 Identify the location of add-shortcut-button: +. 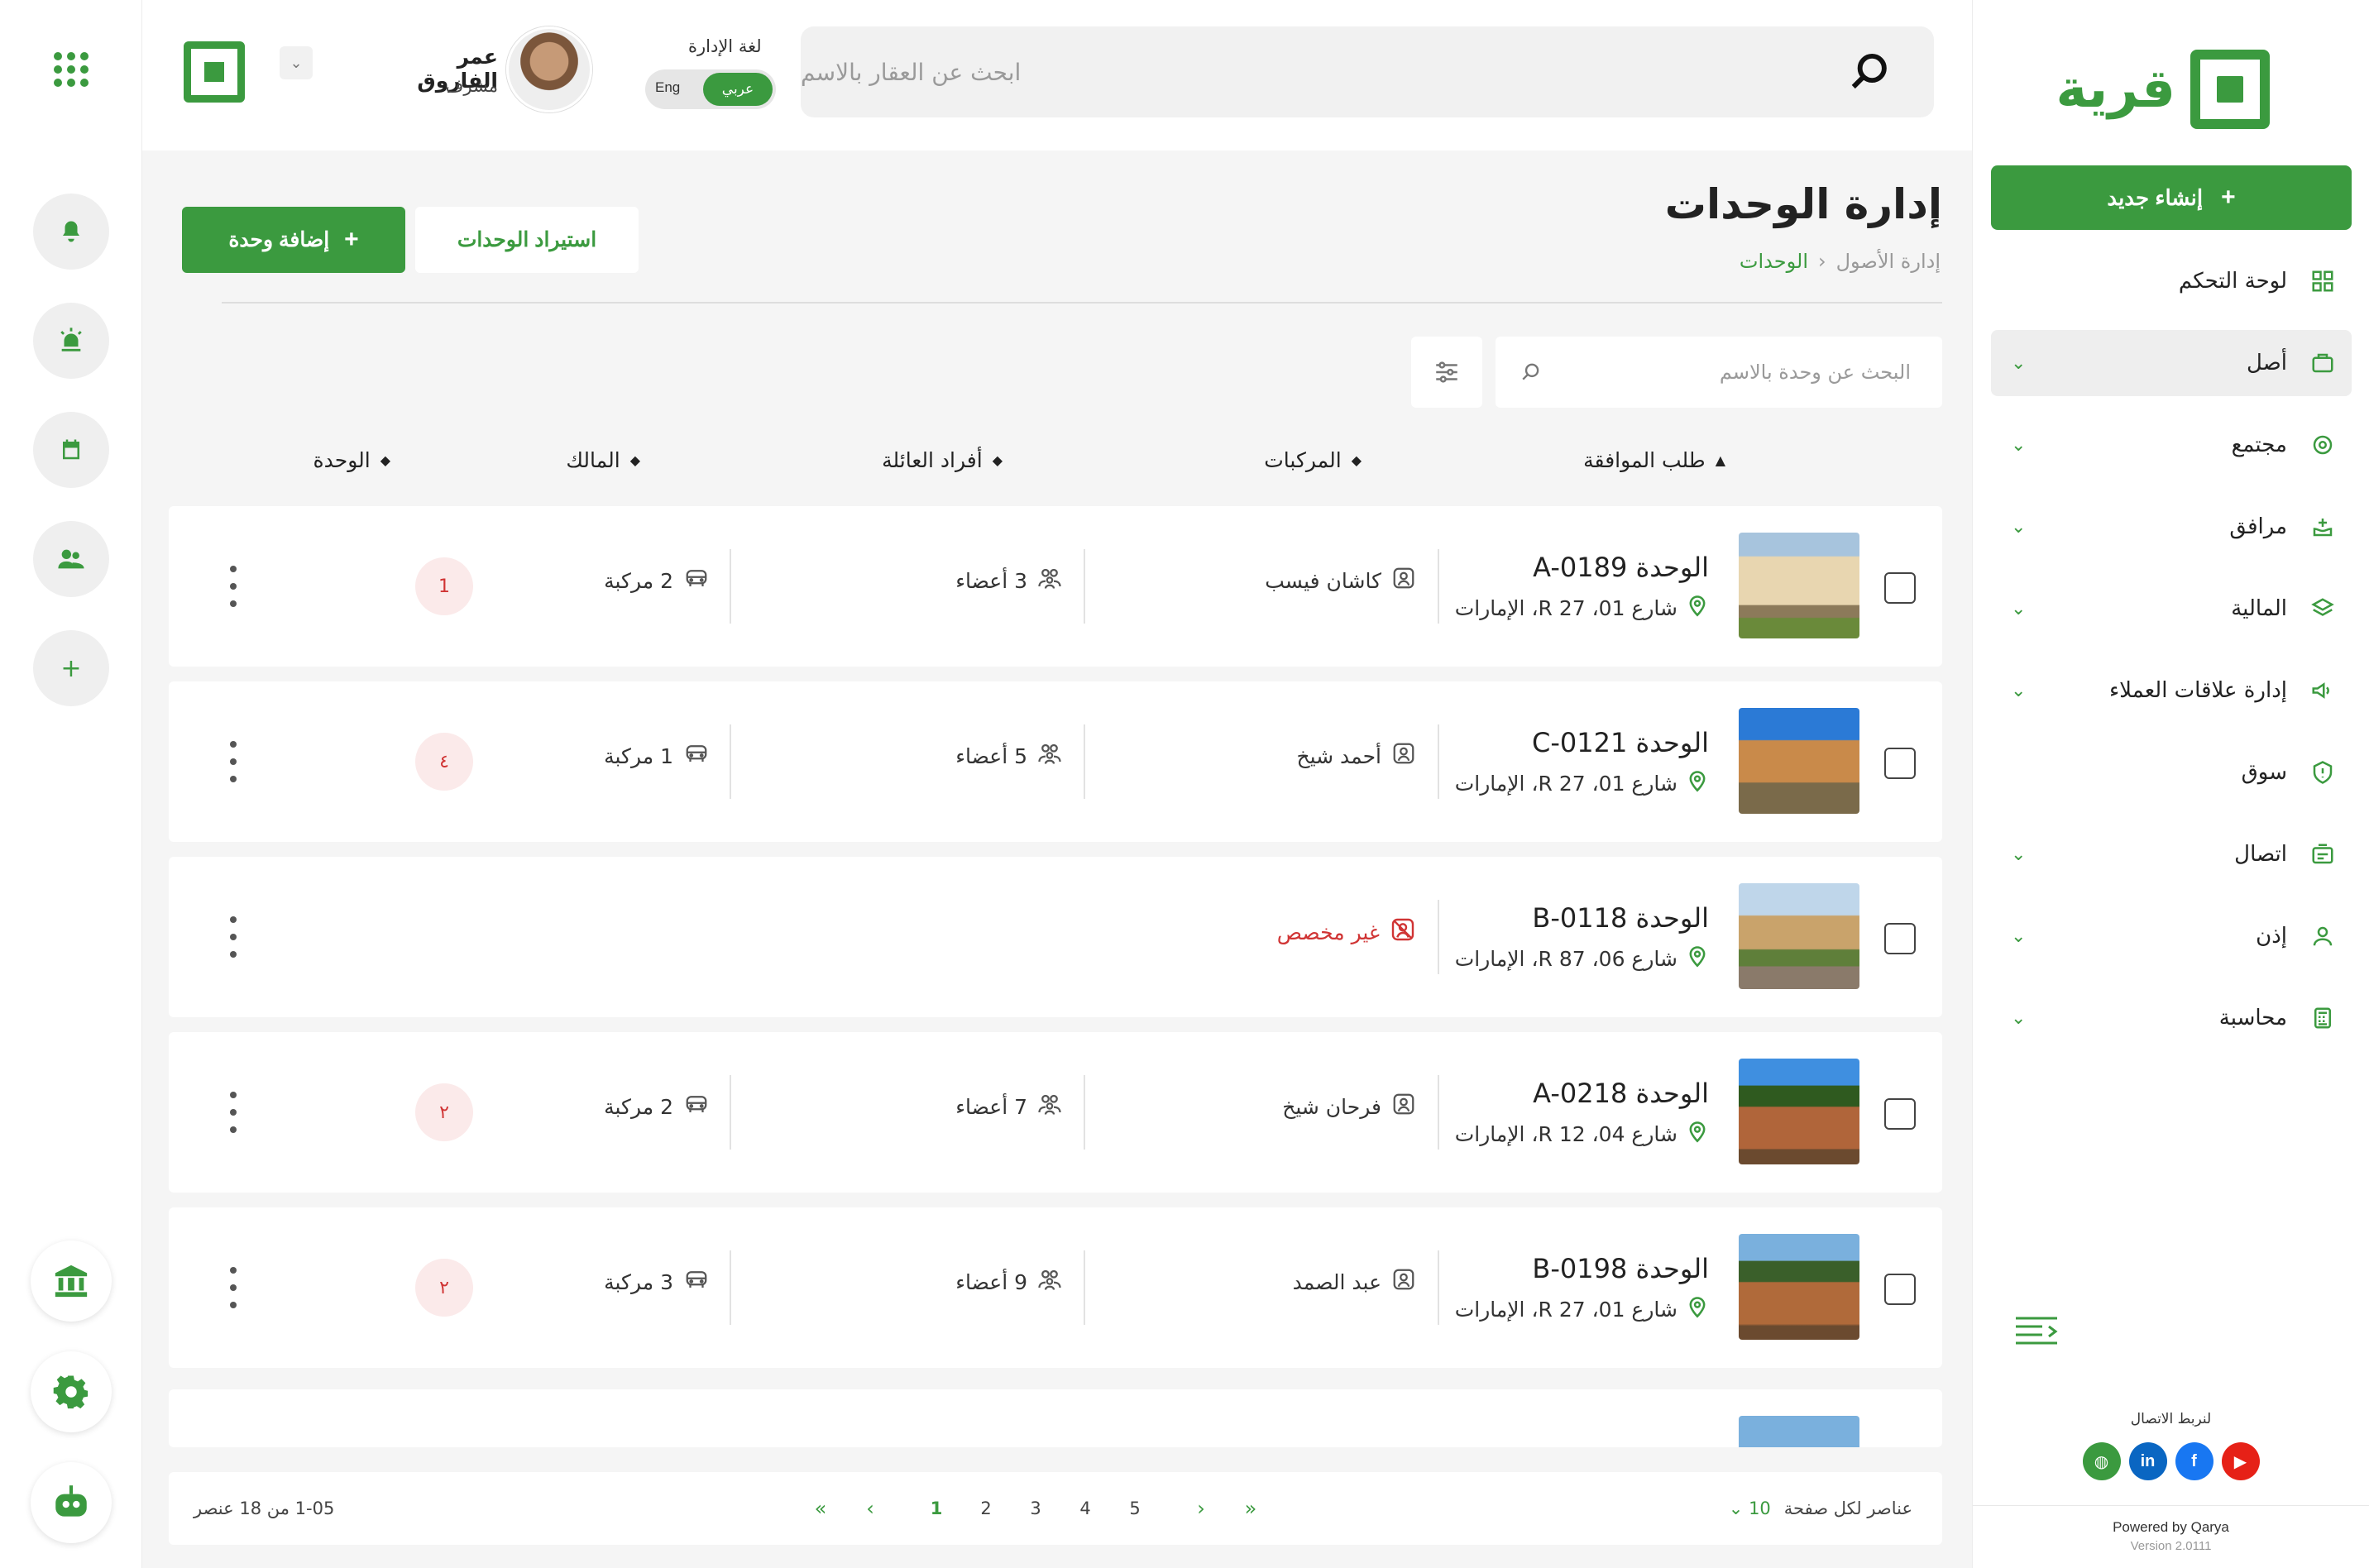
(71, 668).